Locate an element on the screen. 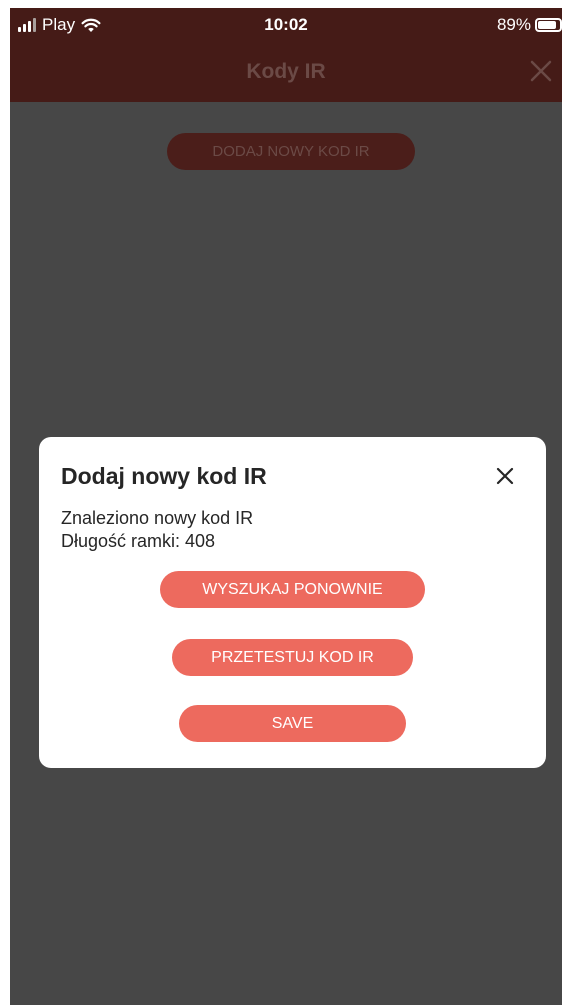 This screenshot has height=1005, width=562. battery-percent: 89% is located at coordinates (513, 24).